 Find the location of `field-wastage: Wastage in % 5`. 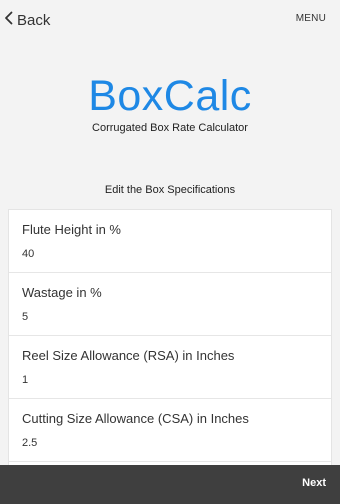

field-wastage: Wastage in % 5 is located at coordinates (170, 304).